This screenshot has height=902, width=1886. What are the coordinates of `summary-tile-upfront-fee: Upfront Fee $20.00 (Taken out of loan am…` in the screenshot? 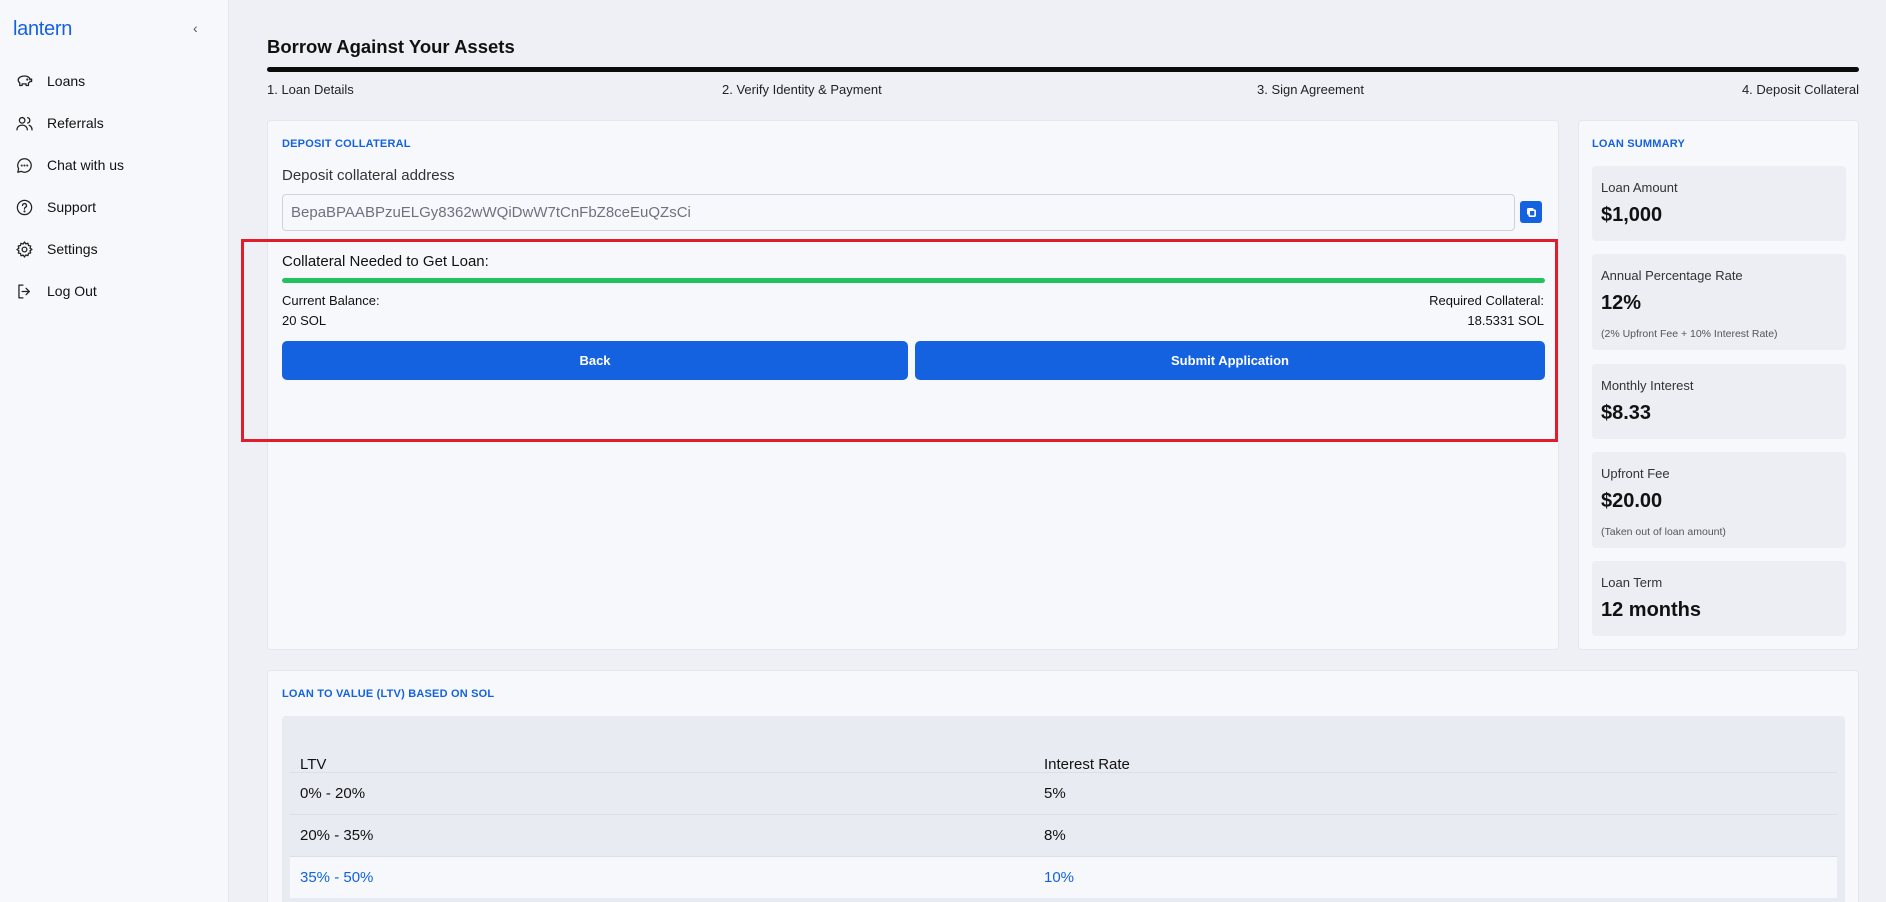 It's located at (1719, 500).